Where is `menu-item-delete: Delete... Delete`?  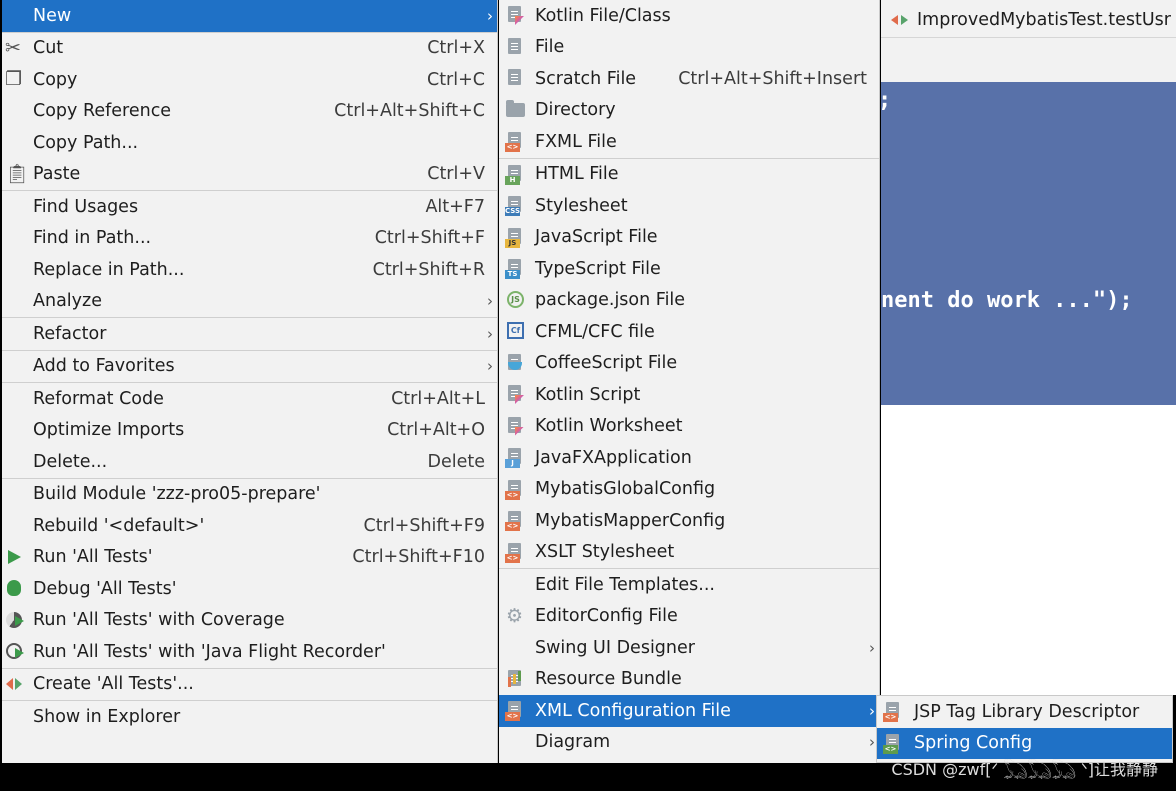 menu-item-delete: Delete... Delete is located at coordinates (249, 462).